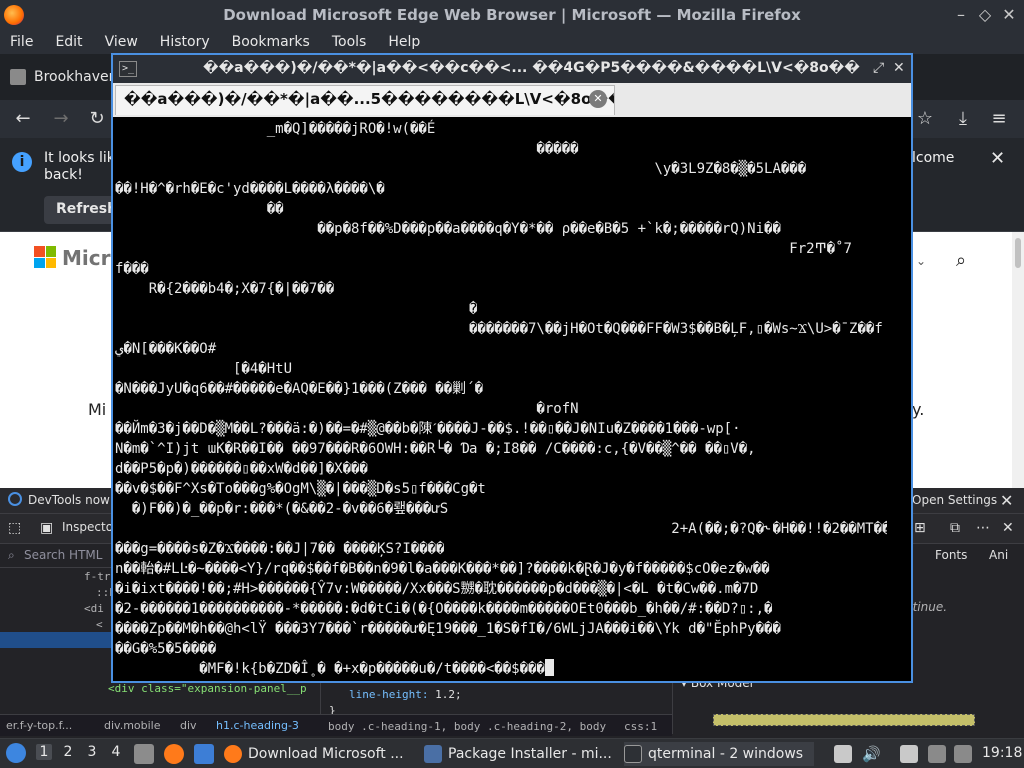 This screenshot has width=1024, height=768. I want to click on tree-row: <, so click(99, 624).